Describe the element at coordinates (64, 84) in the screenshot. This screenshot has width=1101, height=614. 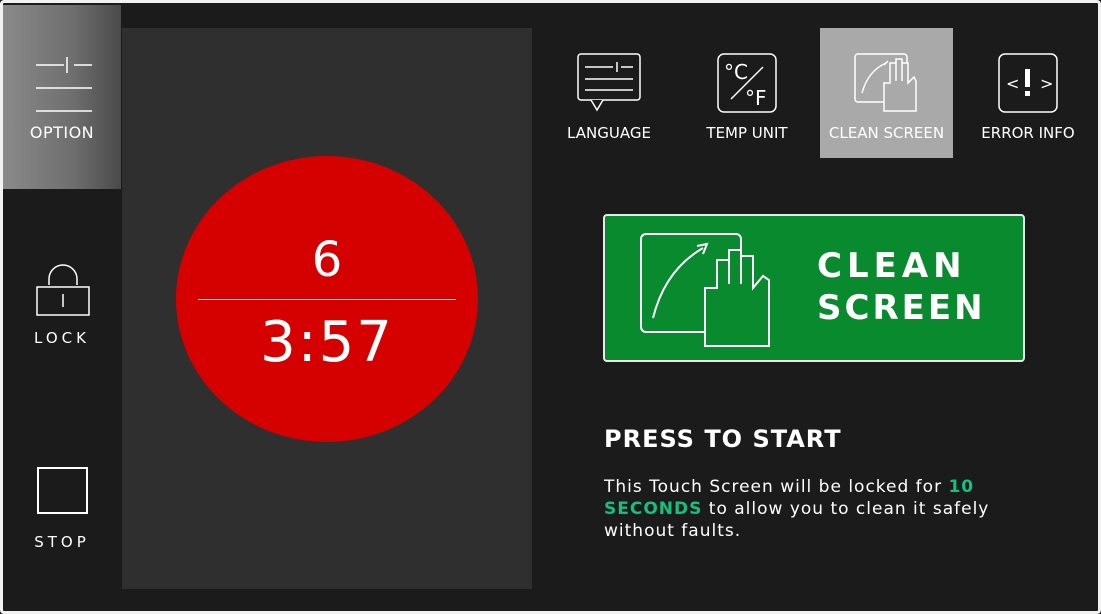
I see `option-sliders-icon` at that location.